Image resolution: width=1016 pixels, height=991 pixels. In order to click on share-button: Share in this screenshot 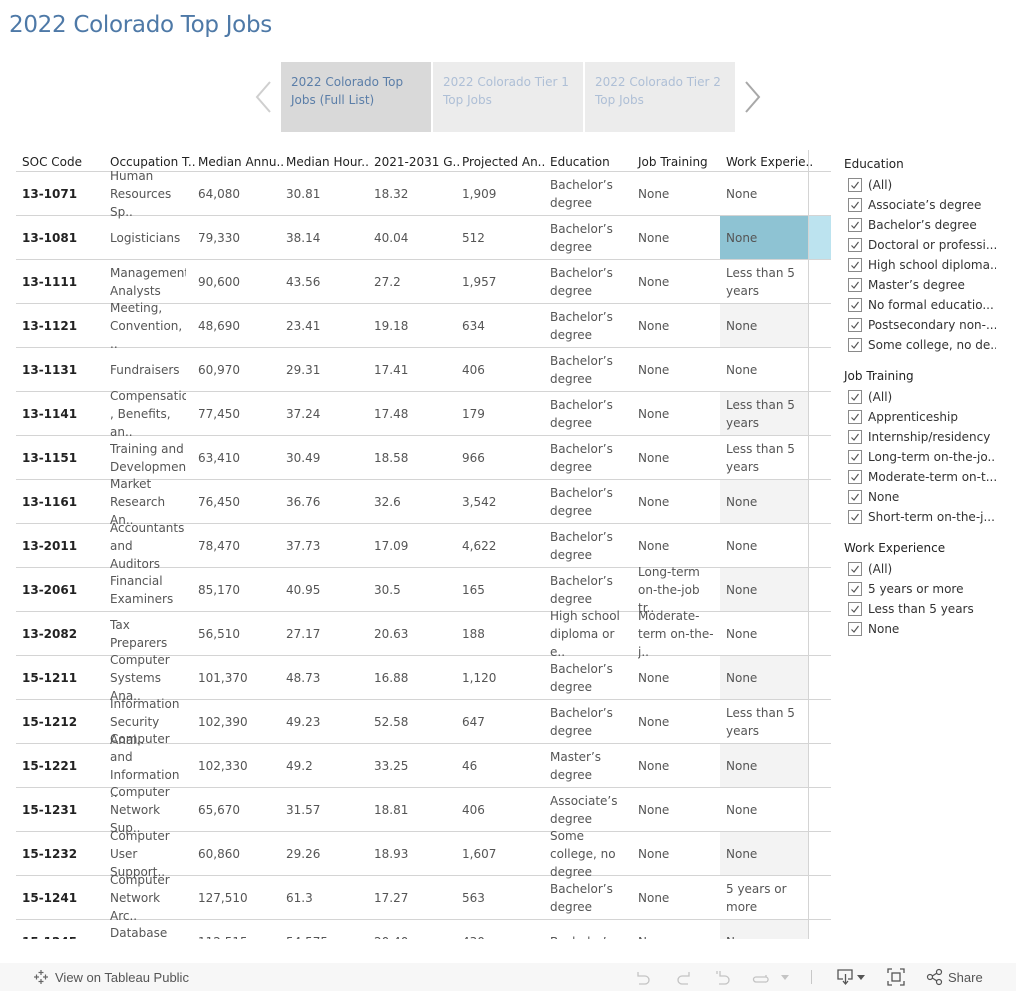, I will do `click(954, 977)`.